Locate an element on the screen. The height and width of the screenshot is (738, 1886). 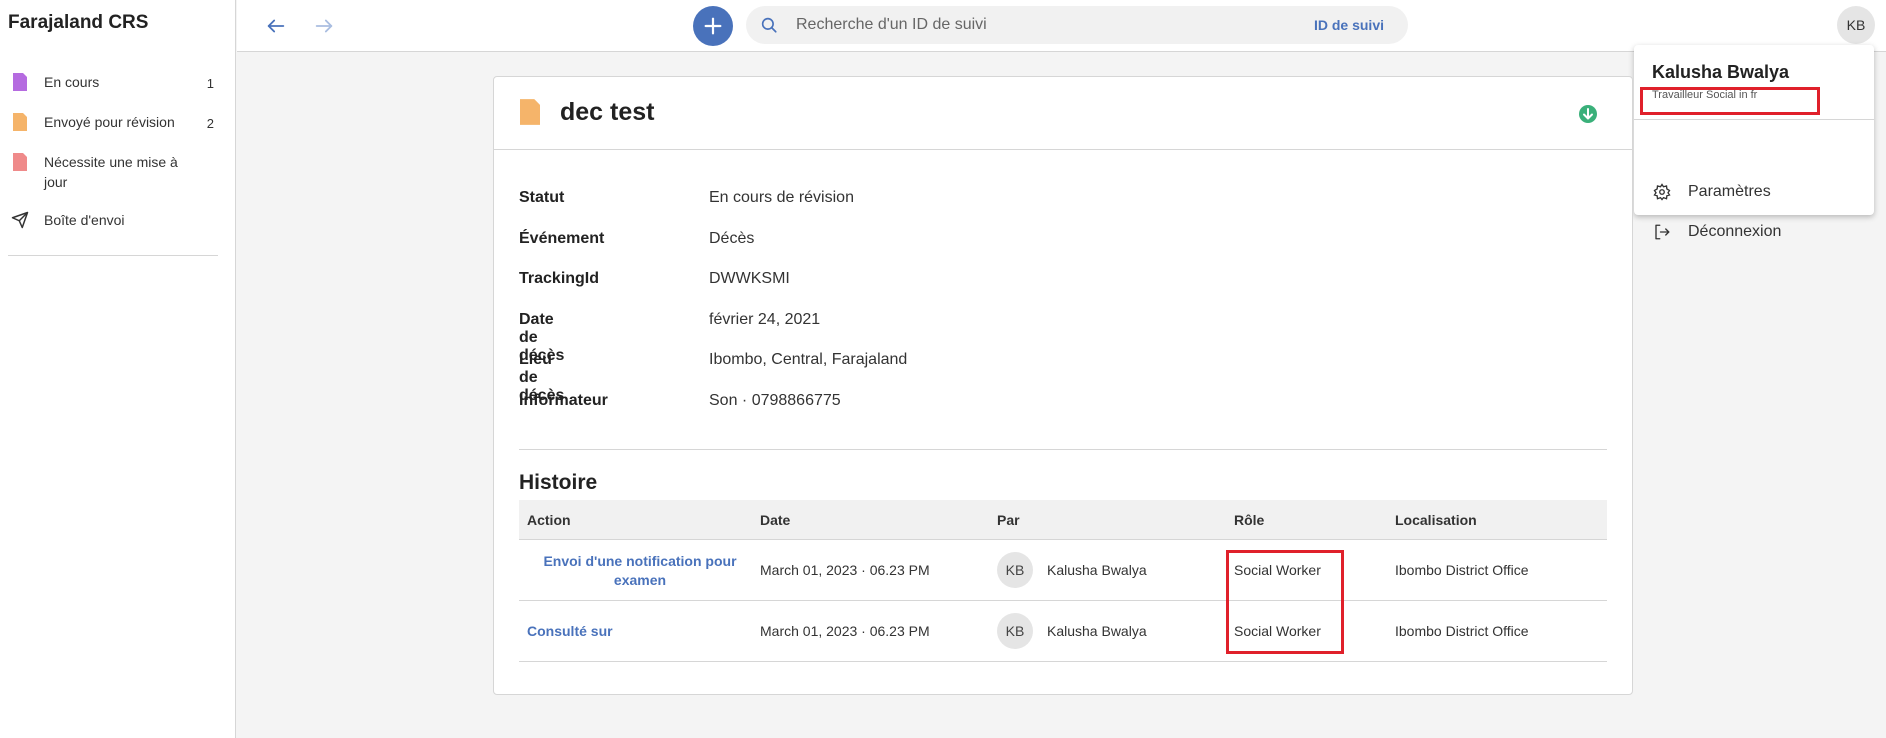
forward-button is located at coordinates (324, 26).